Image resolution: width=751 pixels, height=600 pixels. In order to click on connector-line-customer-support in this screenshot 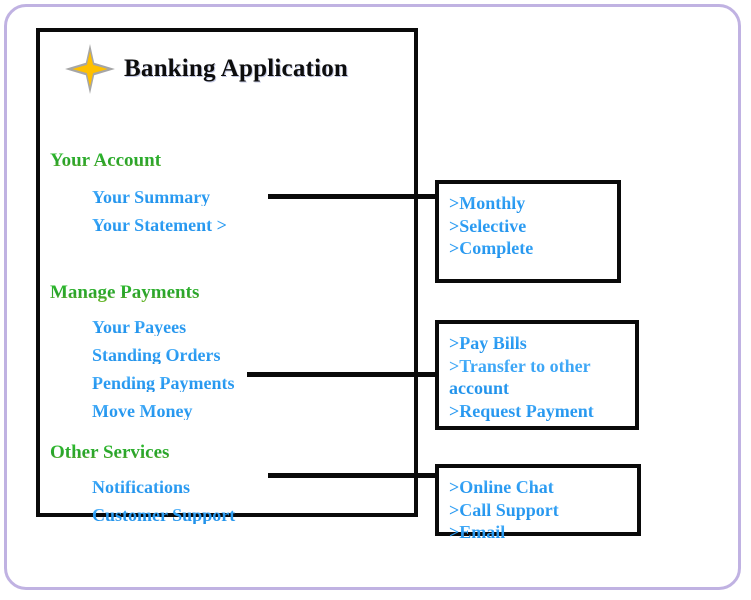, I will do `click(353, 475)`.